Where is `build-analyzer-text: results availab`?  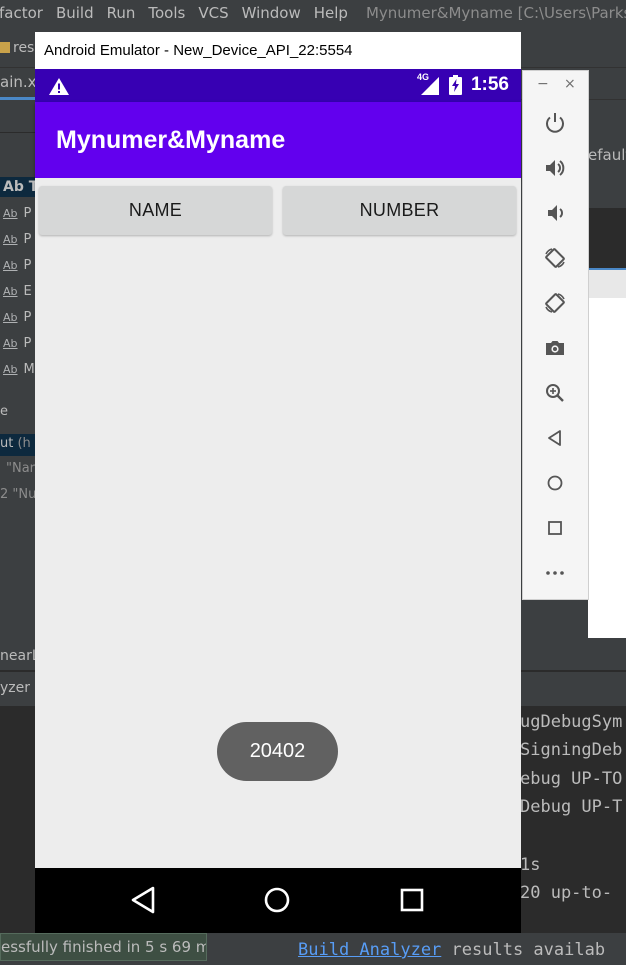
build-analyzer-text: results availab is located at coordinates (523, 950).